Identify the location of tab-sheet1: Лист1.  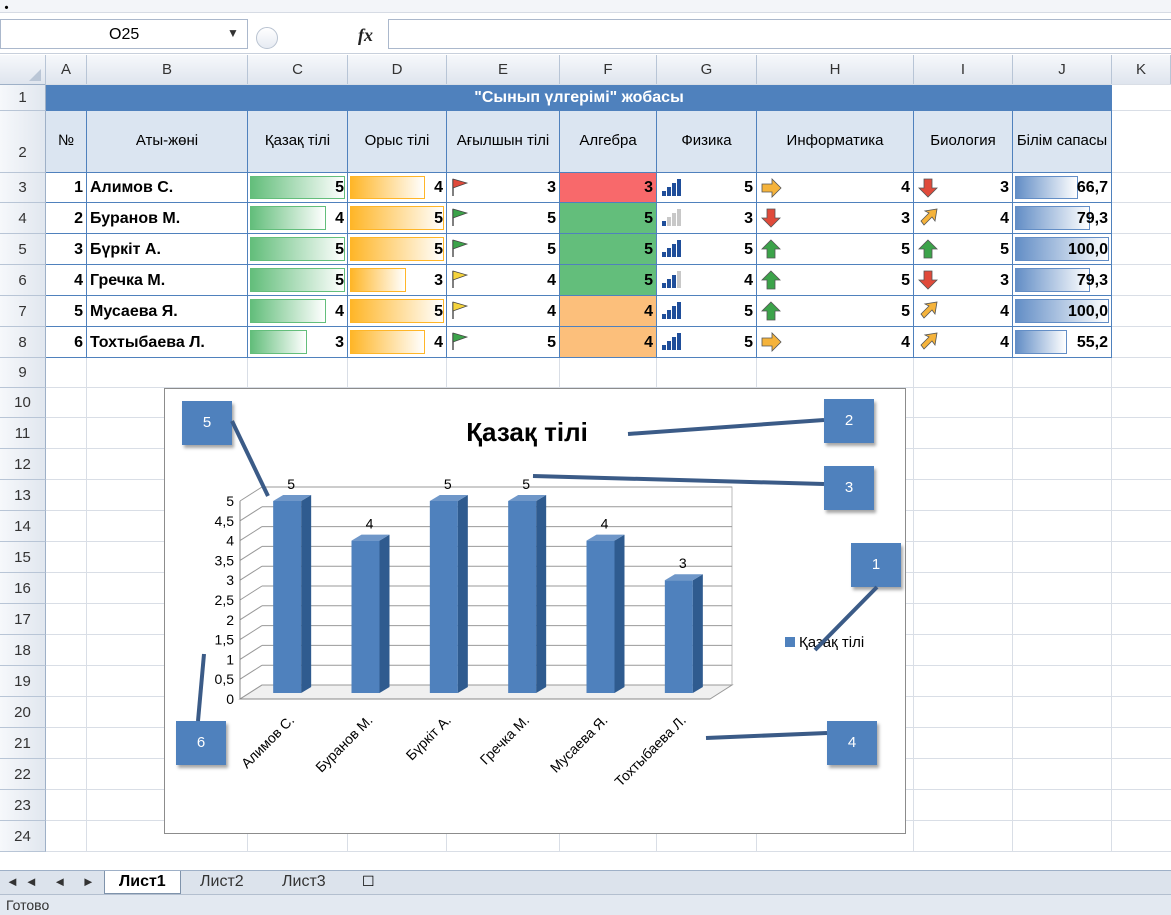
(142, 882).